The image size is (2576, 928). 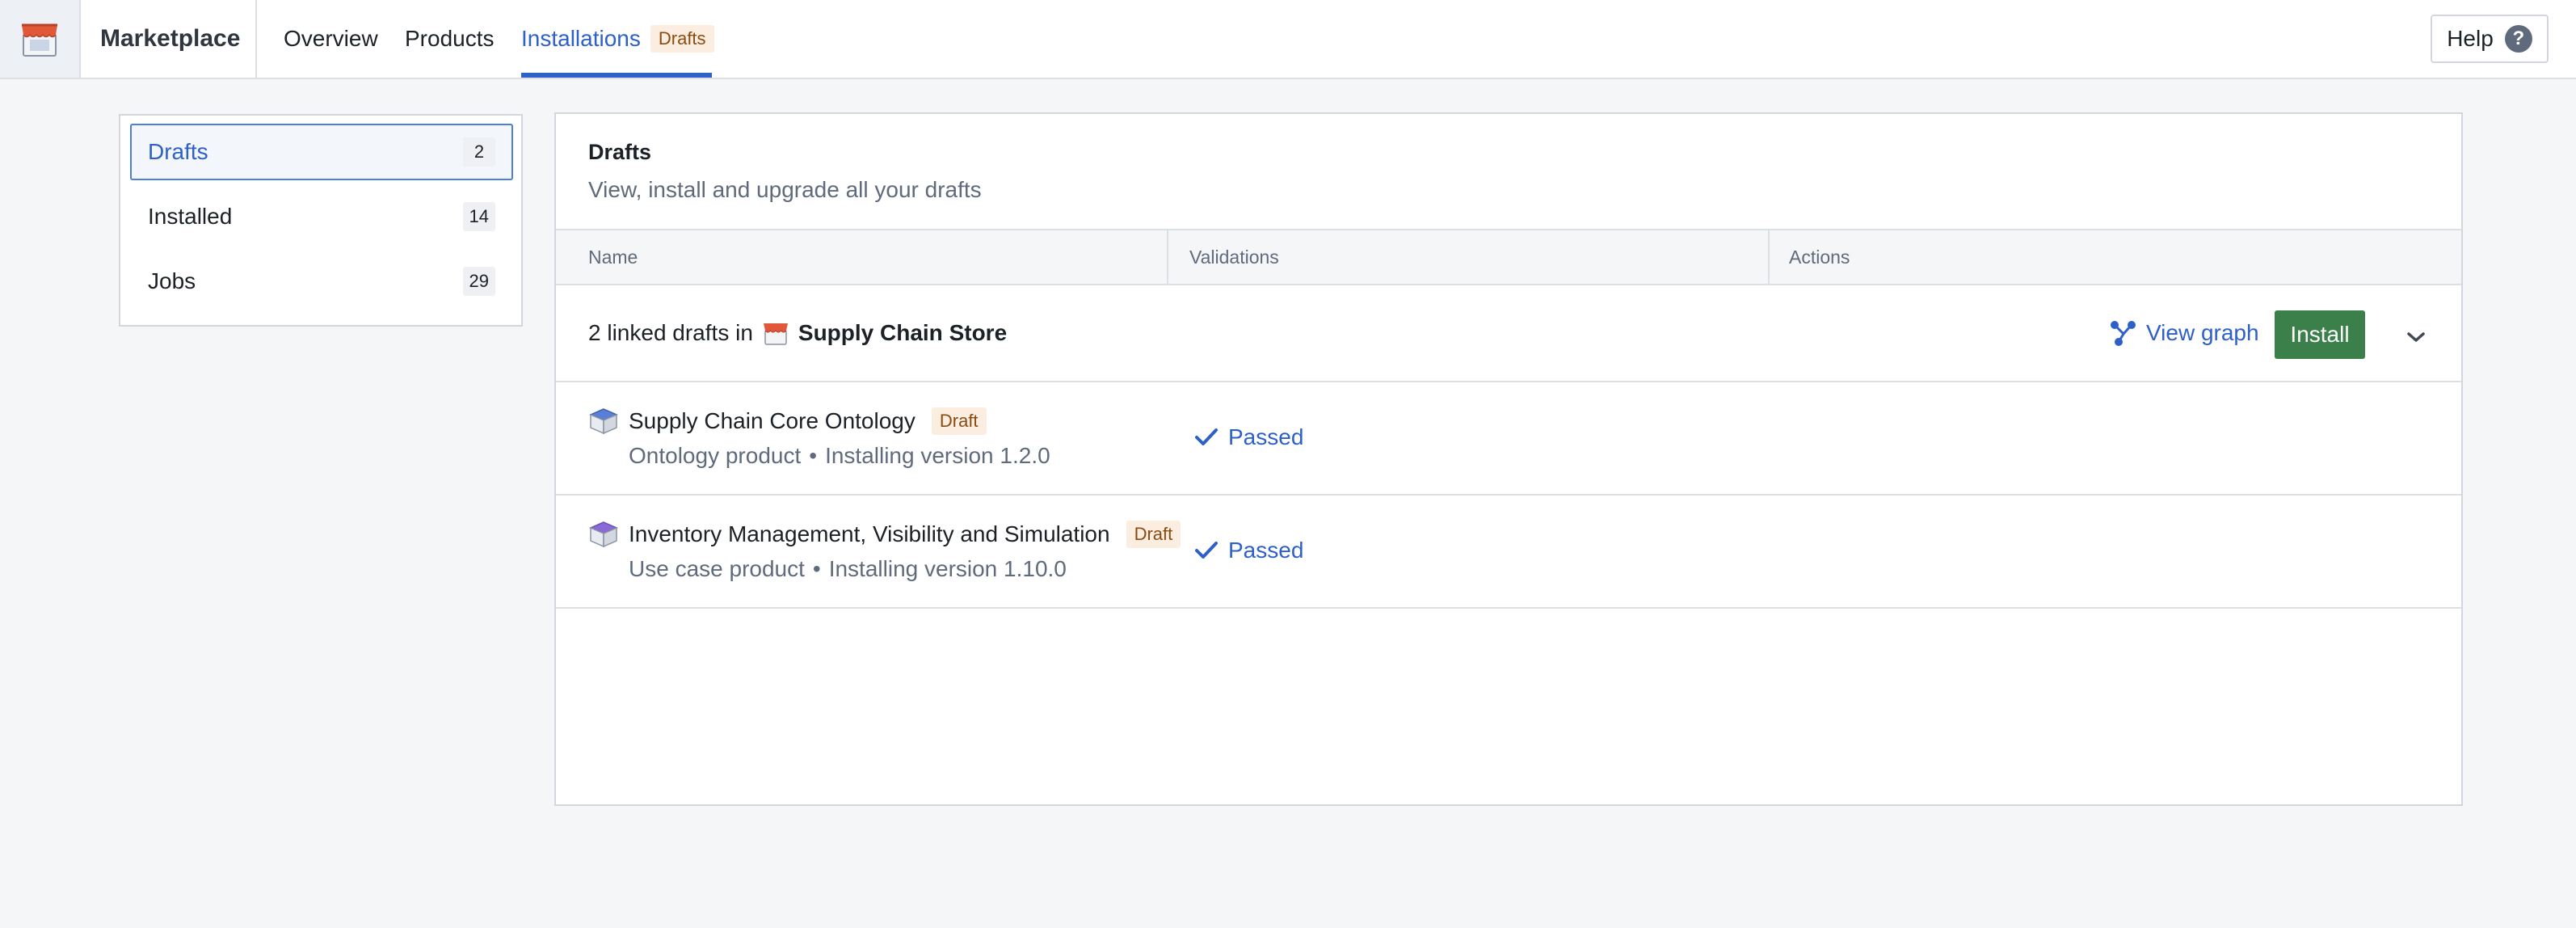 I want to click on nav-products: Products, so click(x=450, y=39).